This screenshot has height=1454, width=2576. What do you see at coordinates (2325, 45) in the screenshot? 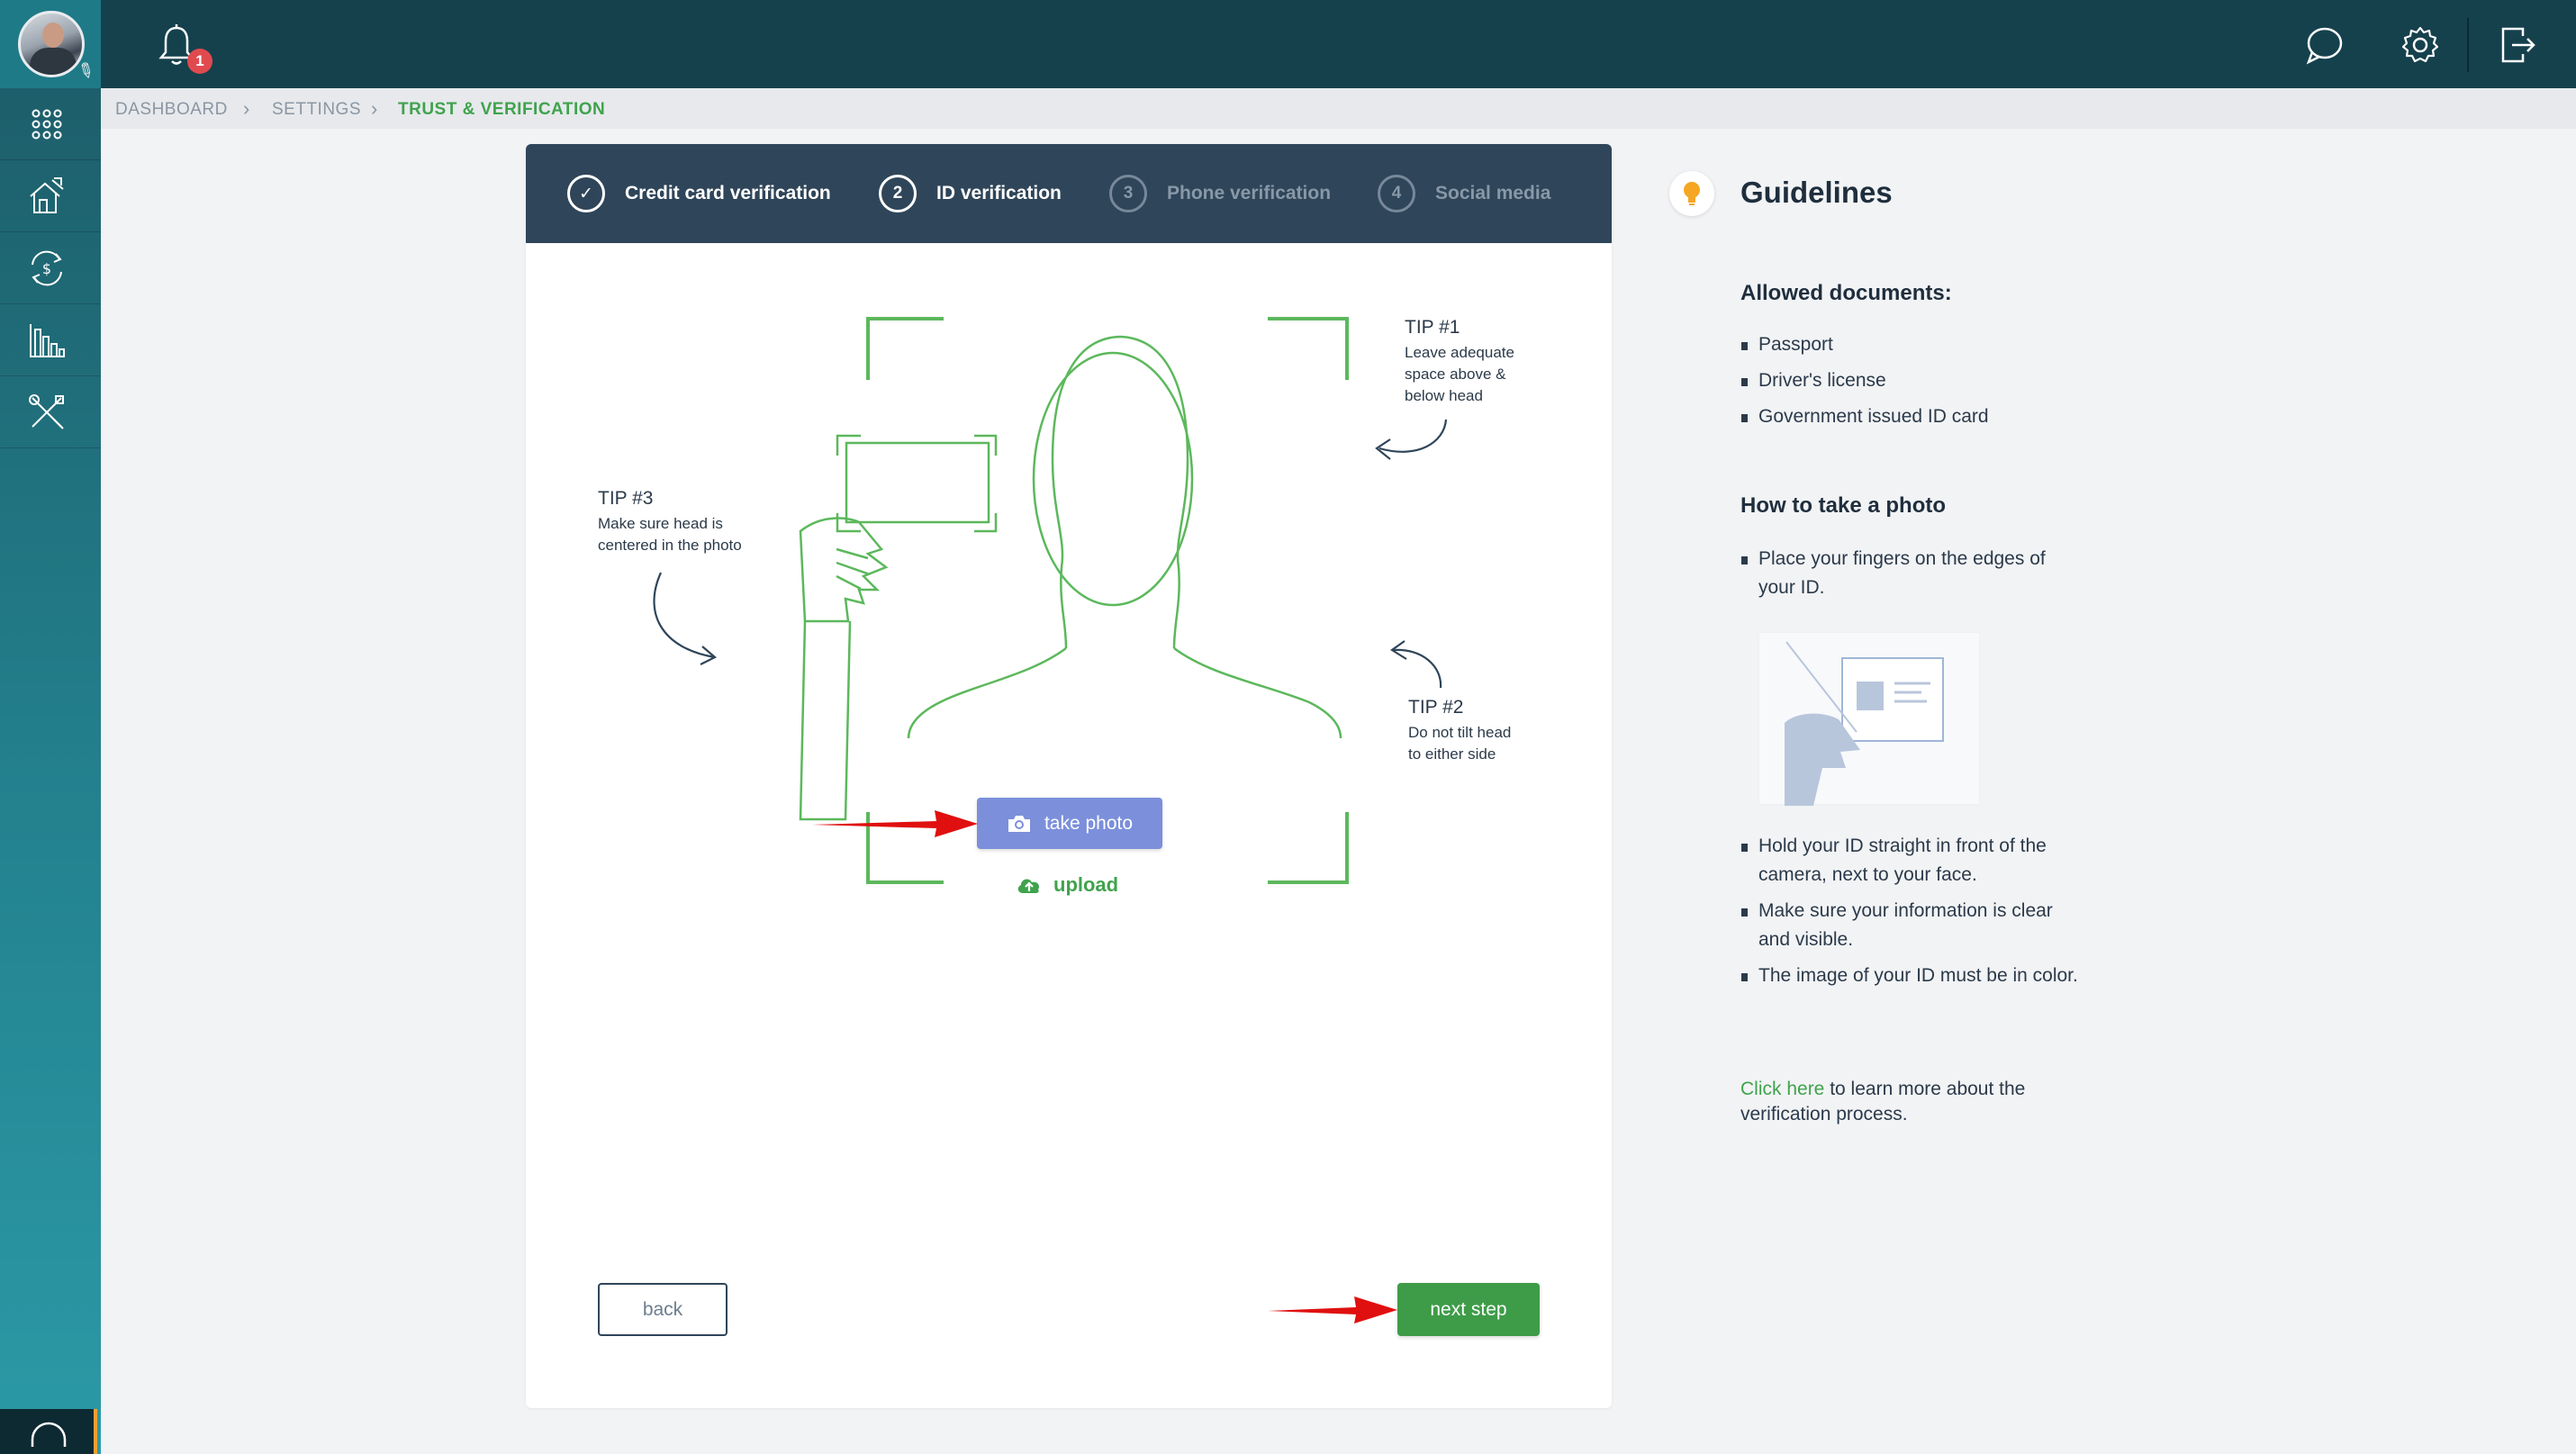
I see `chat-icon` at bounding box center [2325, 45].